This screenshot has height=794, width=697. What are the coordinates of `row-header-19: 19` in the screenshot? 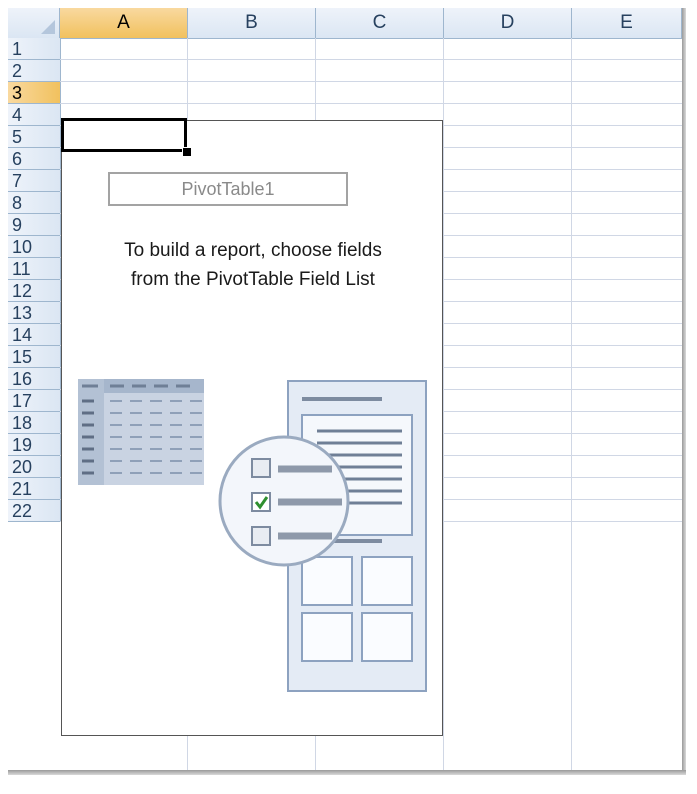 It's located at (34, 445).